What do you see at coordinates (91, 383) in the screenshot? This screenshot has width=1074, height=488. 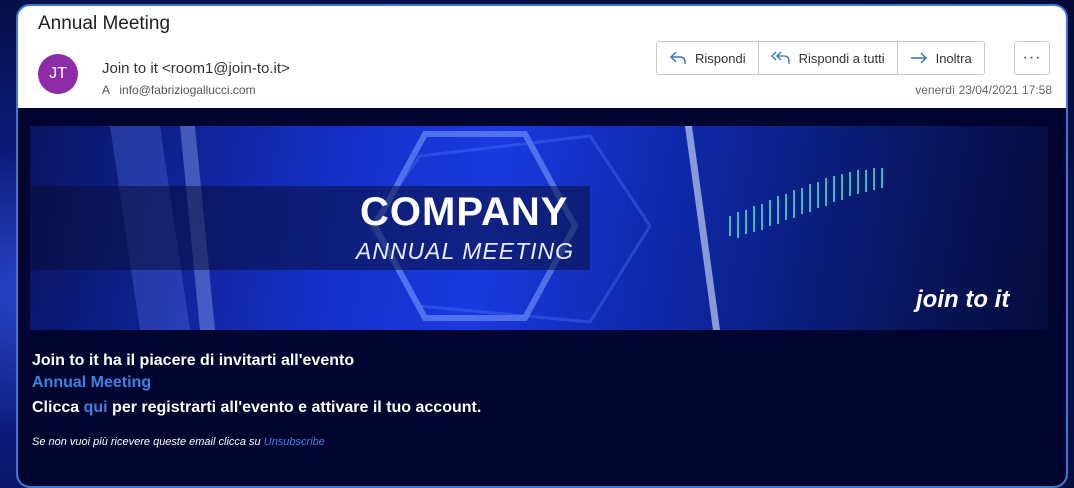 I see `event-name-link: Annual Meeting` at bounding box center [91, 383].